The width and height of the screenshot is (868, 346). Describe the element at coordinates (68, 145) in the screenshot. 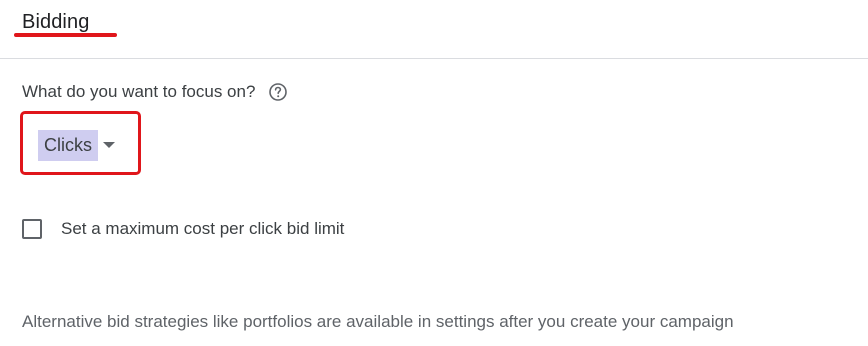

I see `focus-dropdown-value: Clicks` at that location.